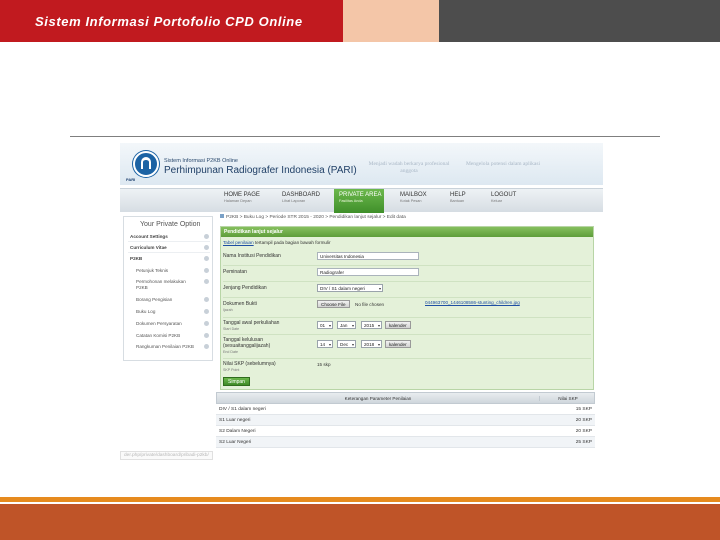 The height and width of the screenshot is (540, 720). I want to click on awal-day-value: 01, so click(323, 325).